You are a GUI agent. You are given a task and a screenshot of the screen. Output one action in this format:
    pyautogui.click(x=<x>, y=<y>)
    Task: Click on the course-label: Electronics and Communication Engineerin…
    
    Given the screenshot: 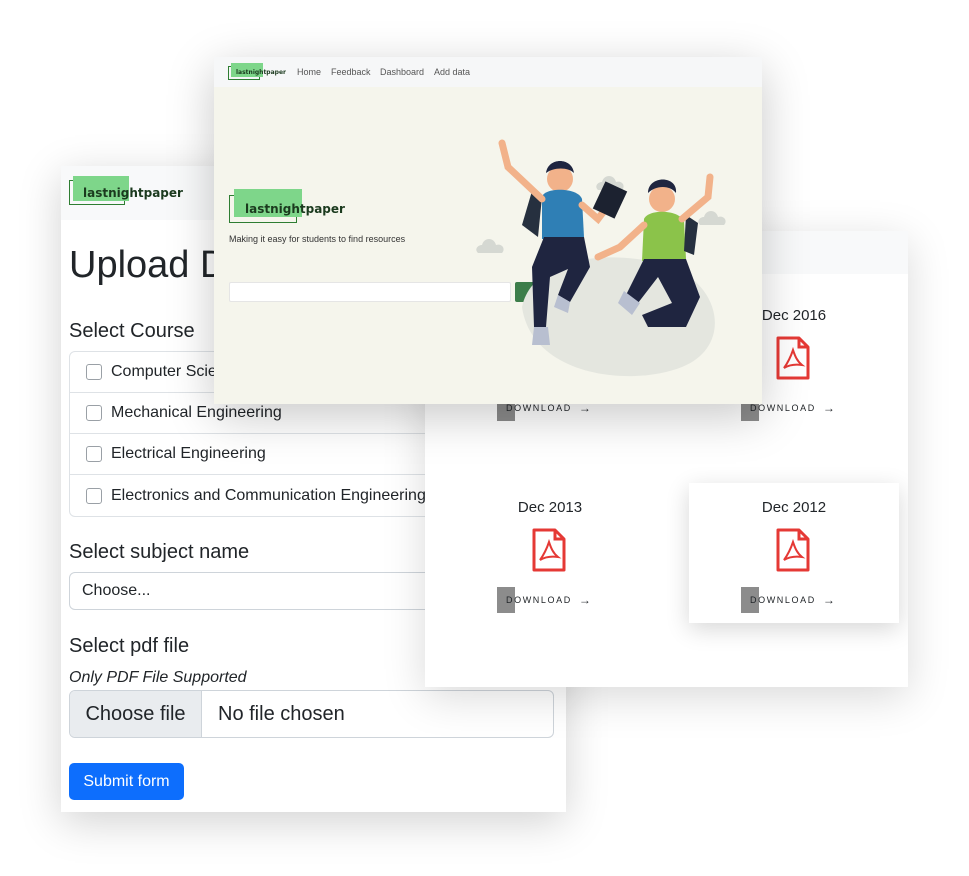 What is the action you would take?
    pyautogui.click(x=268, y=495)
    